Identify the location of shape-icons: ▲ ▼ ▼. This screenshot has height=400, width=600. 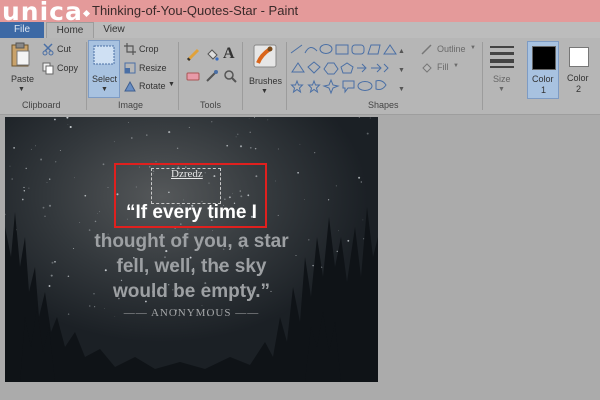
(347, 69).